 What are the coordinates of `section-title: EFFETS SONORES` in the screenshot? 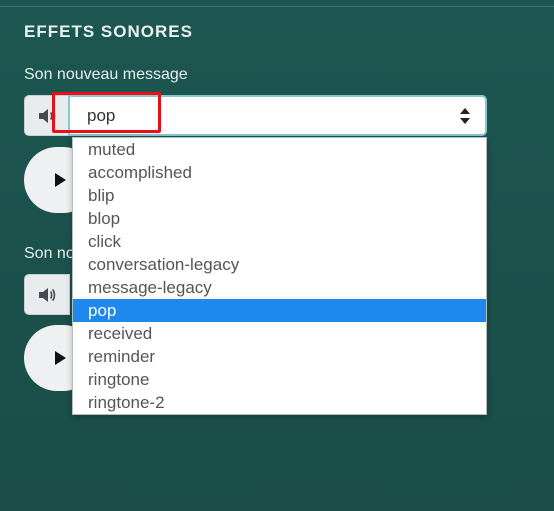 It's located at (108, 31).